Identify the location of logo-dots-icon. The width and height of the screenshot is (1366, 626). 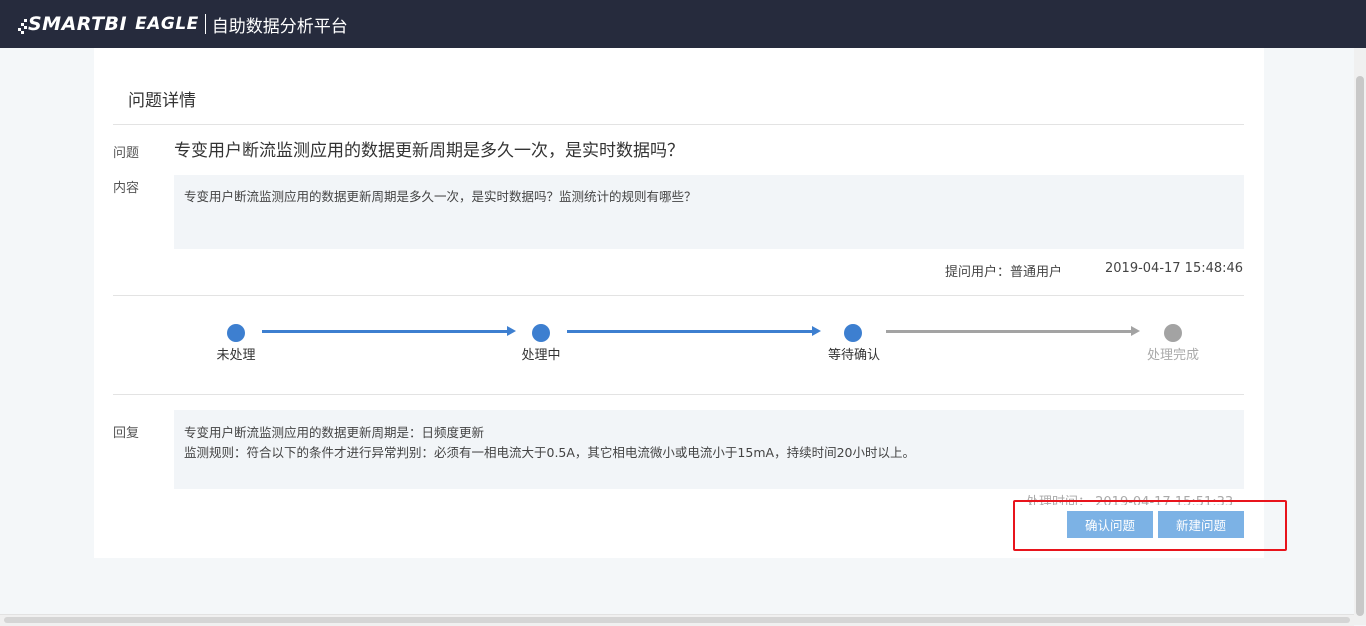
(23, 24).